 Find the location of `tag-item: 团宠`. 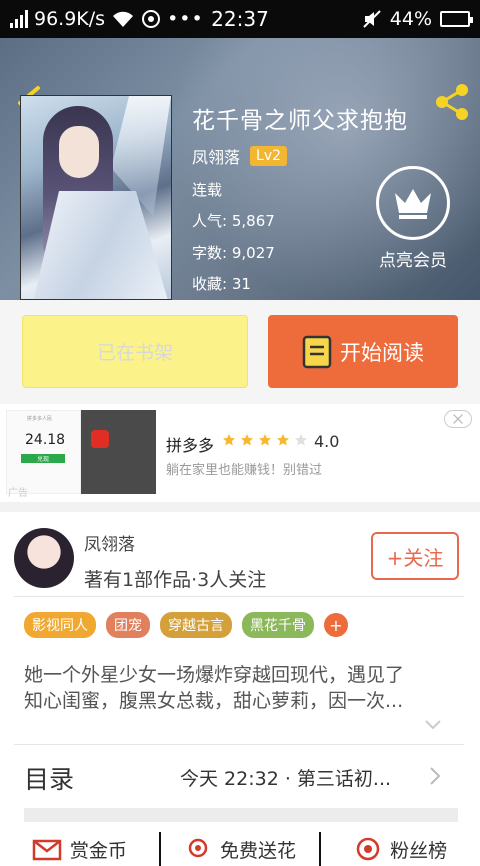

tag-item: 团宠 is located at coordinates (128, 625).